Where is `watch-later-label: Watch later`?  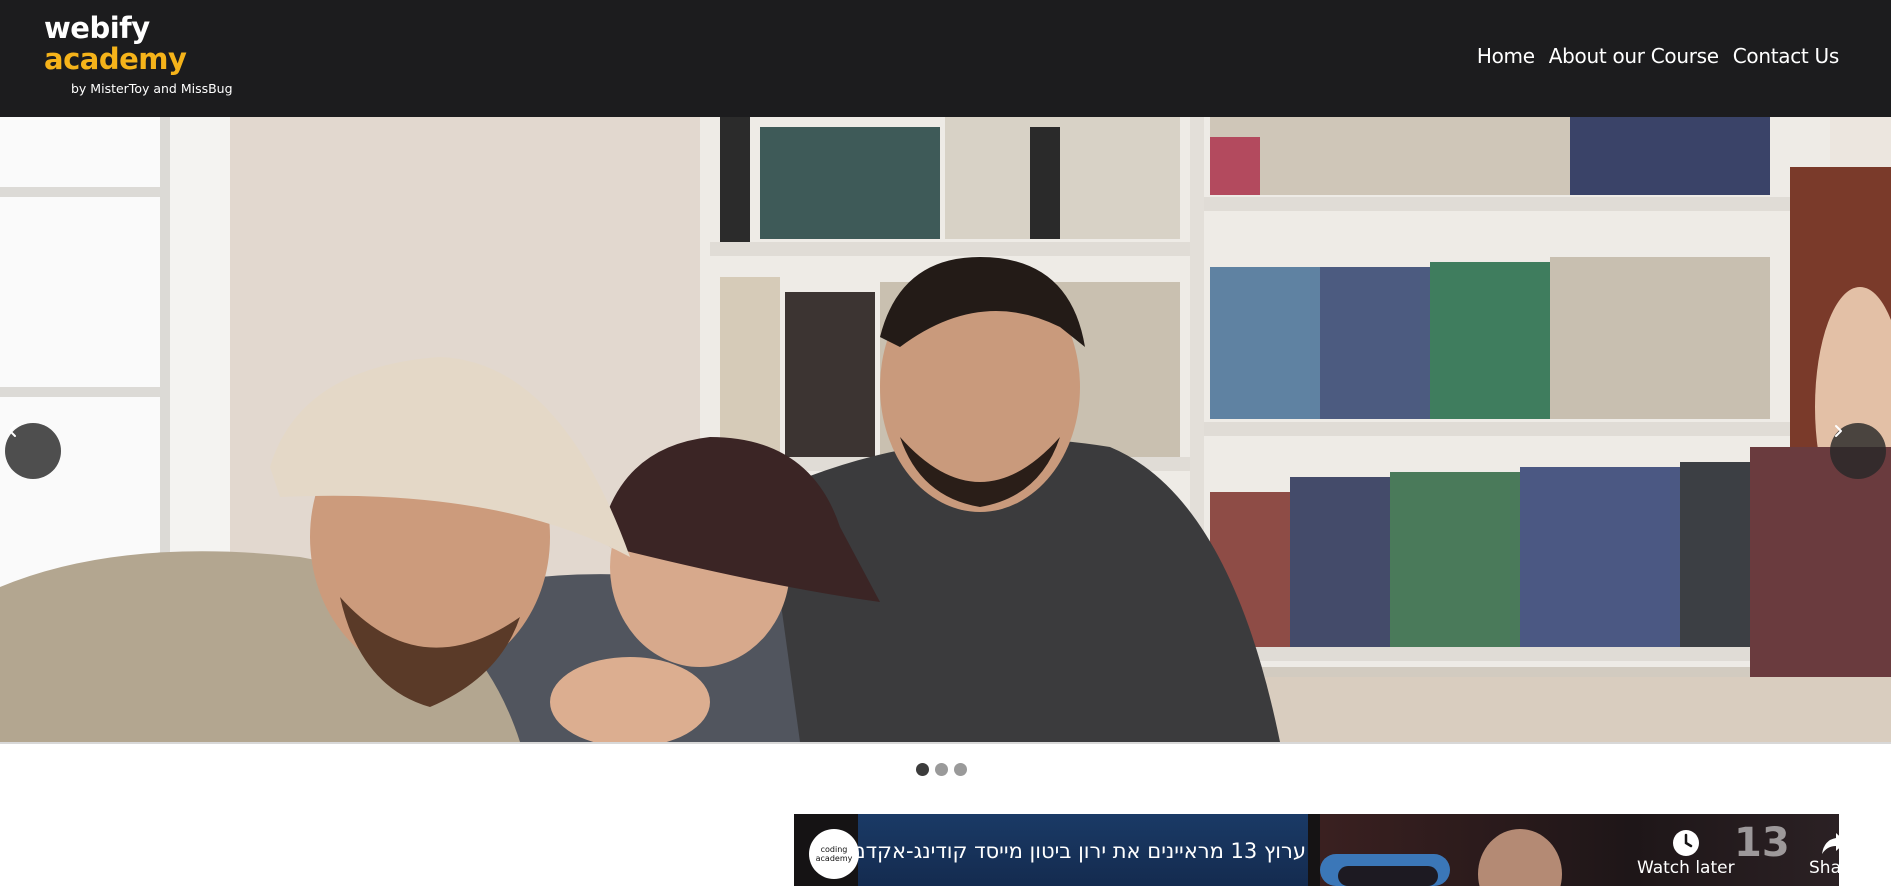
watch-later-label: Watch later is located at coordinates (1686, 868).